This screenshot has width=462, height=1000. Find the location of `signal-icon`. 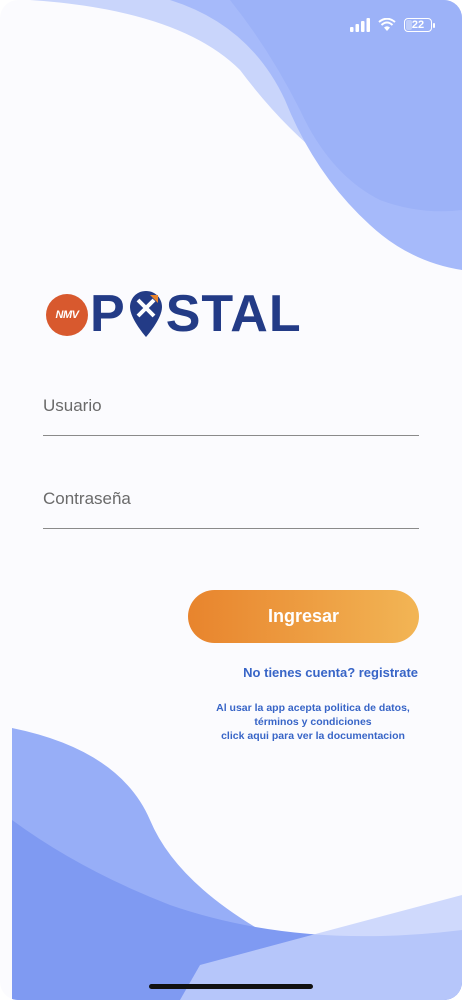

signal-icon is located at coordinates (360, 25).